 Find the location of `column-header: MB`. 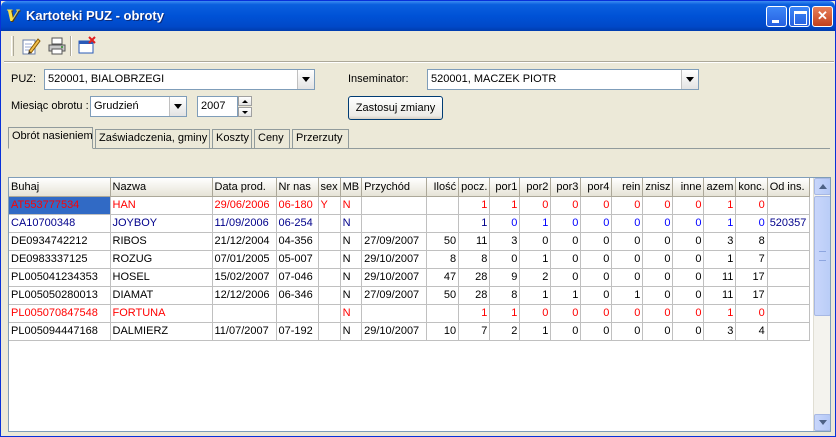

column-header: MB is located at coordinates (351, 187).